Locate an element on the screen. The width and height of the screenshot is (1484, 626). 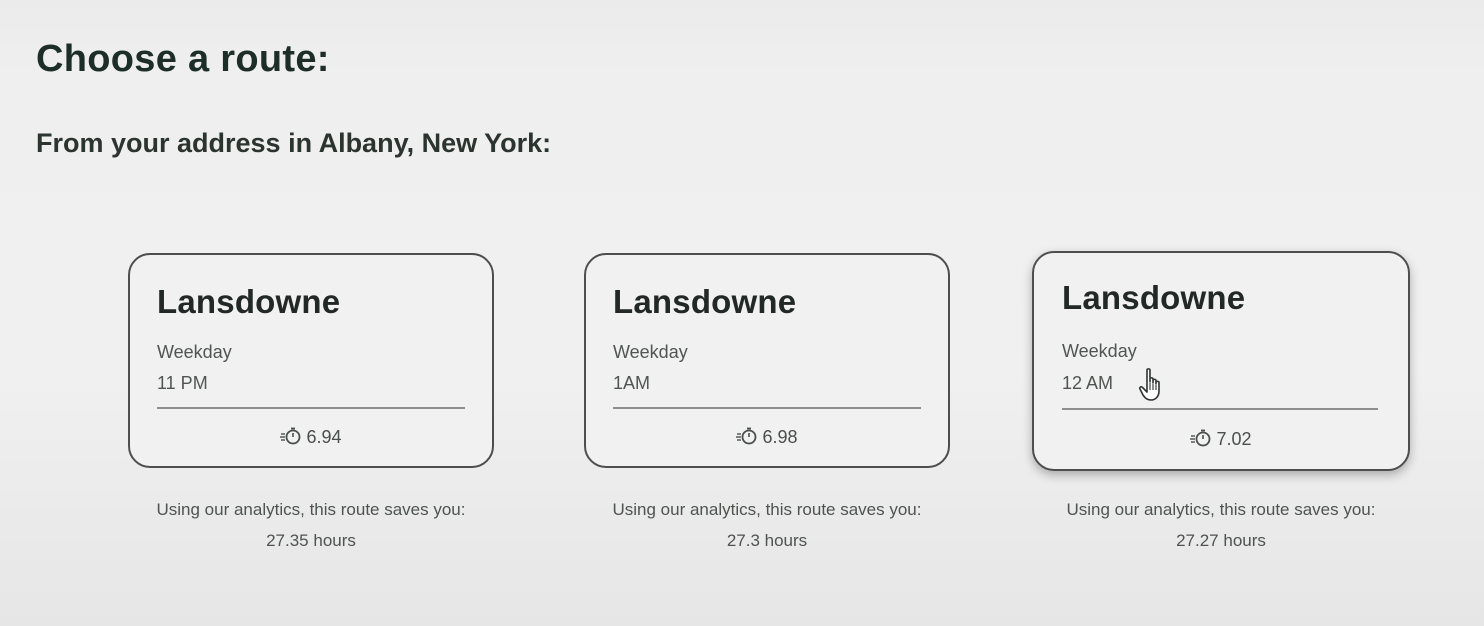
route-time: 11 PM is located at coordinates (182, 383).